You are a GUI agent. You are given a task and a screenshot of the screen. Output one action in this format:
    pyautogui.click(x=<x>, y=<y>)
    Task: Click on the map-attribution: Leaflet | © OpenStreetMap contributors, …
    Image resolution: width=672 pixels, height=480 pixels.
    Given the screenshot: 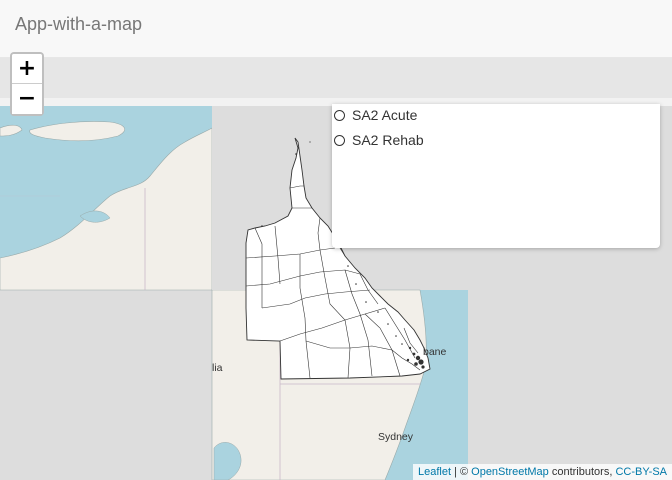 What is the action you would take?
    pyautogui.click(x=542, y=472)
    